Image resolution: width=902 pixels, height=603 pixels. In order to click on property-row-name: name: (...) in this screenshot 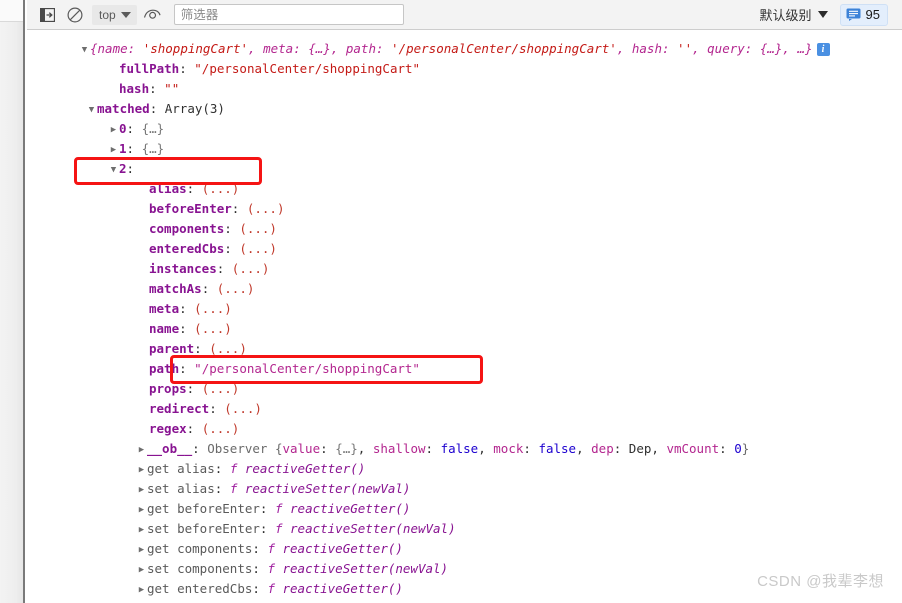, I will do `click(464, 329)`.